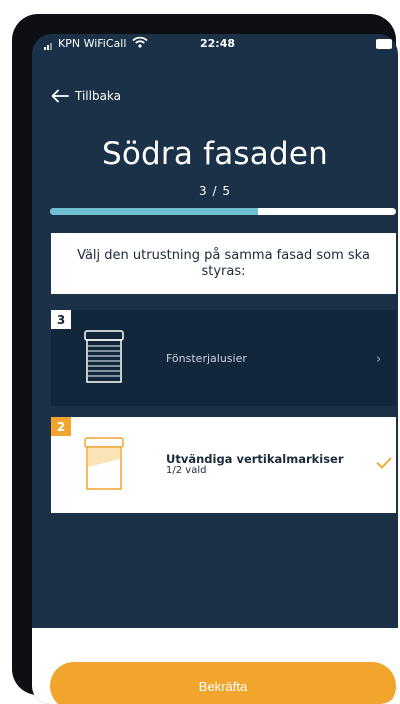 The width and height of the screenshot is (400, 704). Describe the element at coordinates (60, 96) in the screenshot. I see `arrow-left-icon` at that location.